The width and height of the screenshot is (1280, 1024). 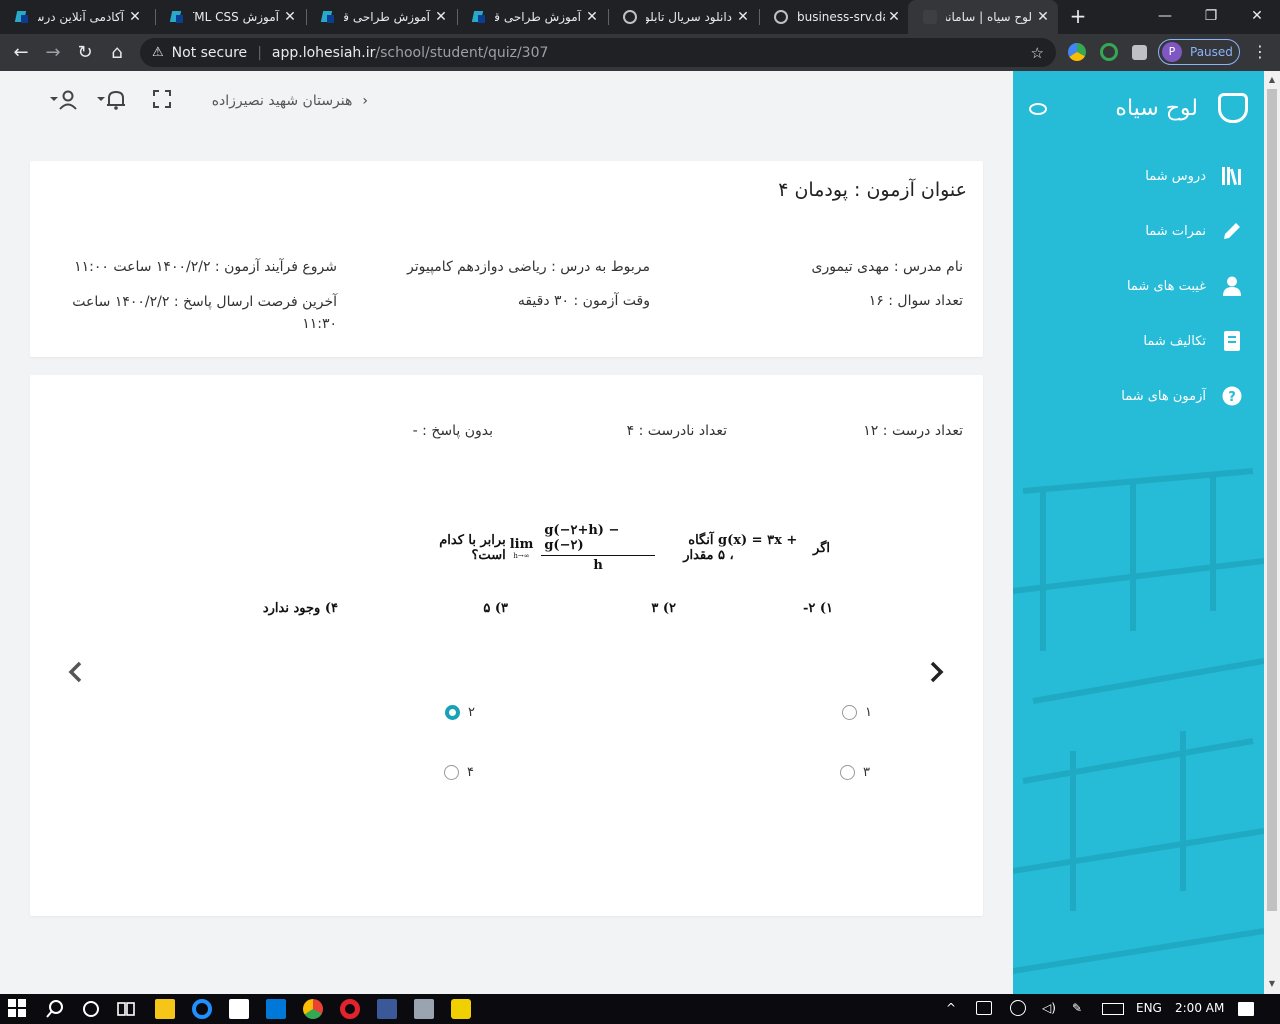 What do you see at coordinates (1165, 16) in the screenshot?
I see `minimize-button: —` at bounding box center [1165, 16].